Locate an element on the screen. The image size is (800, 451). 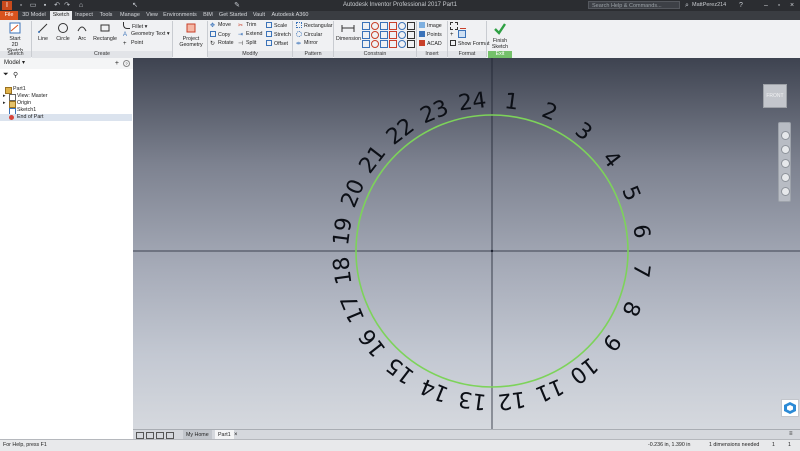
split-button: ⊣ Split is located at coordinates (247, 43).